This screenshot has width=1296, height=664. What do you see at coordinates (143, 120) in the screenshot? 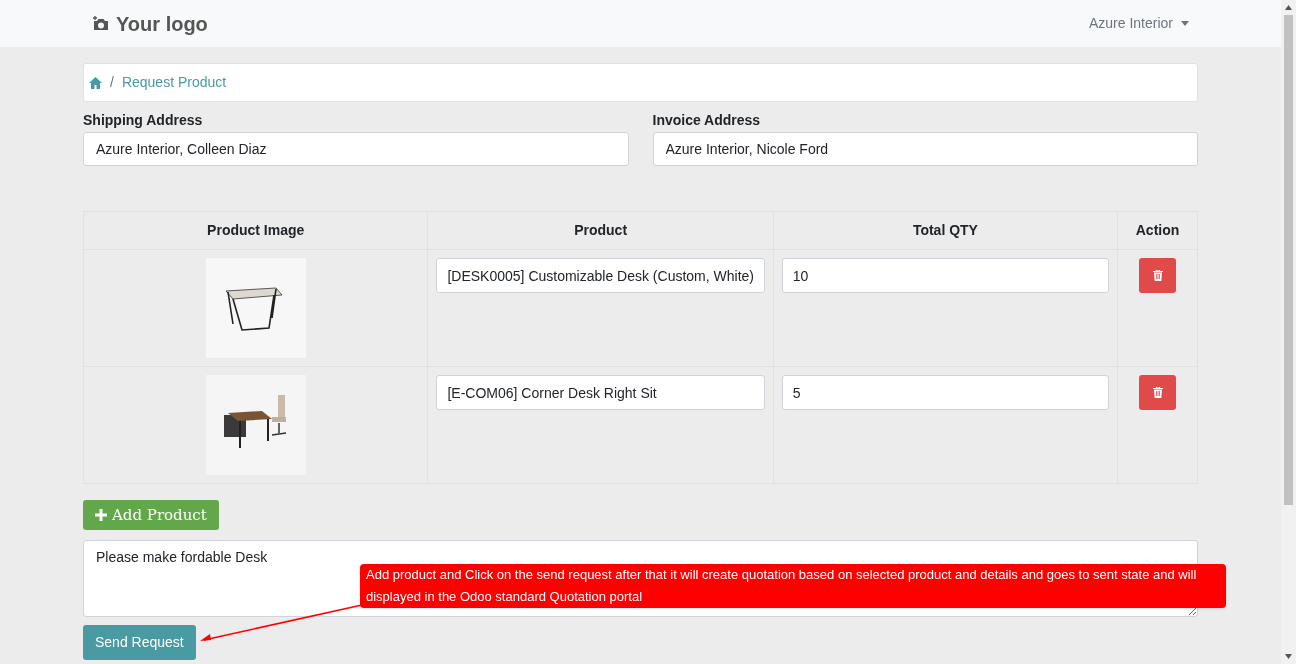
I see `field-label: Shipping Address` at bounding box center [143, 120].